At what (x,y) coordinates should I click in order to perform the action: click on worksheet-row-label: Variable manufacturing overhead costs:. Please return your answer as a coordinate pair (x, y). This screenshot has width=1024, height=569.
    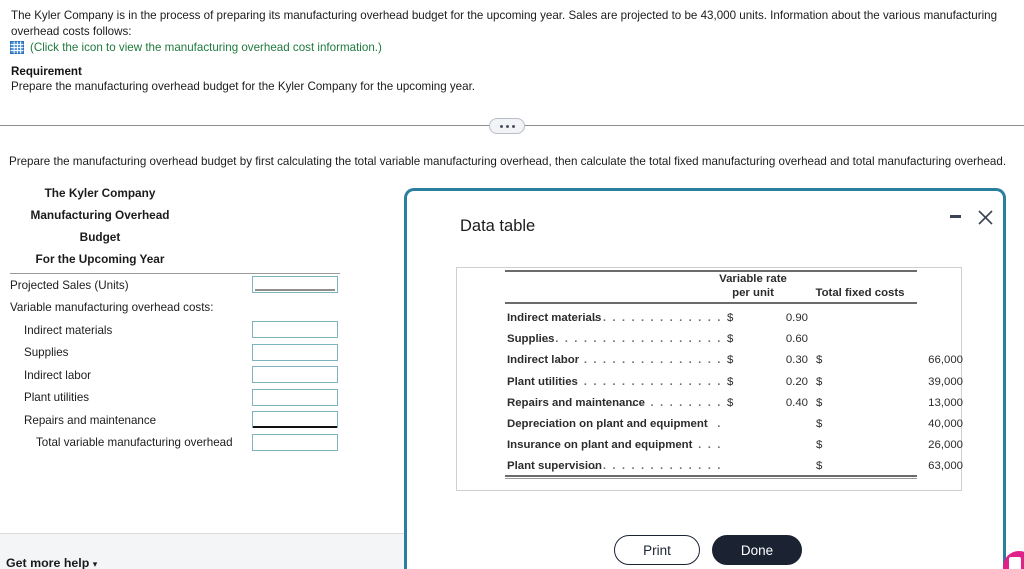
    Looking at the image, I should click on (112, 308).